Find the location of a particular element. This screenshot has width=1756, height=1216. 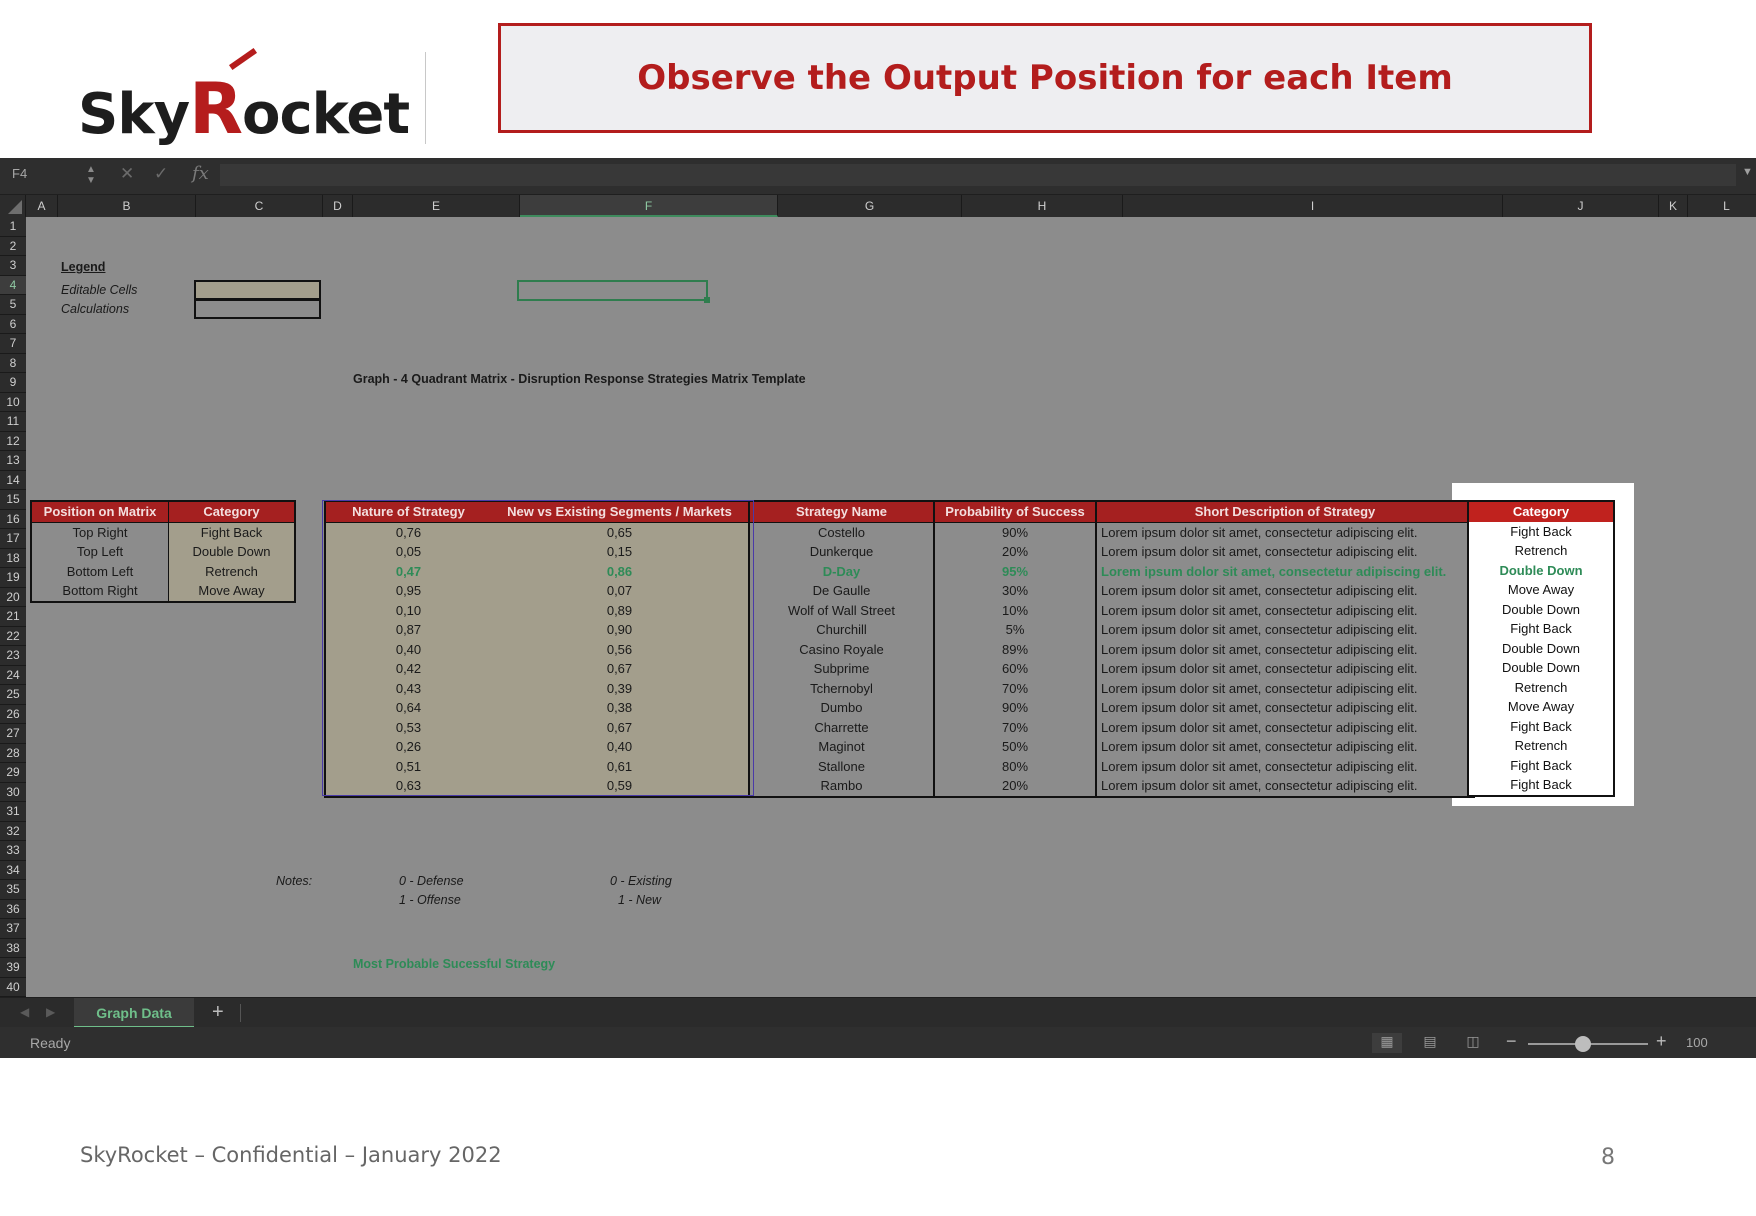

column-header-d: D is located at coordinates (338, 206).